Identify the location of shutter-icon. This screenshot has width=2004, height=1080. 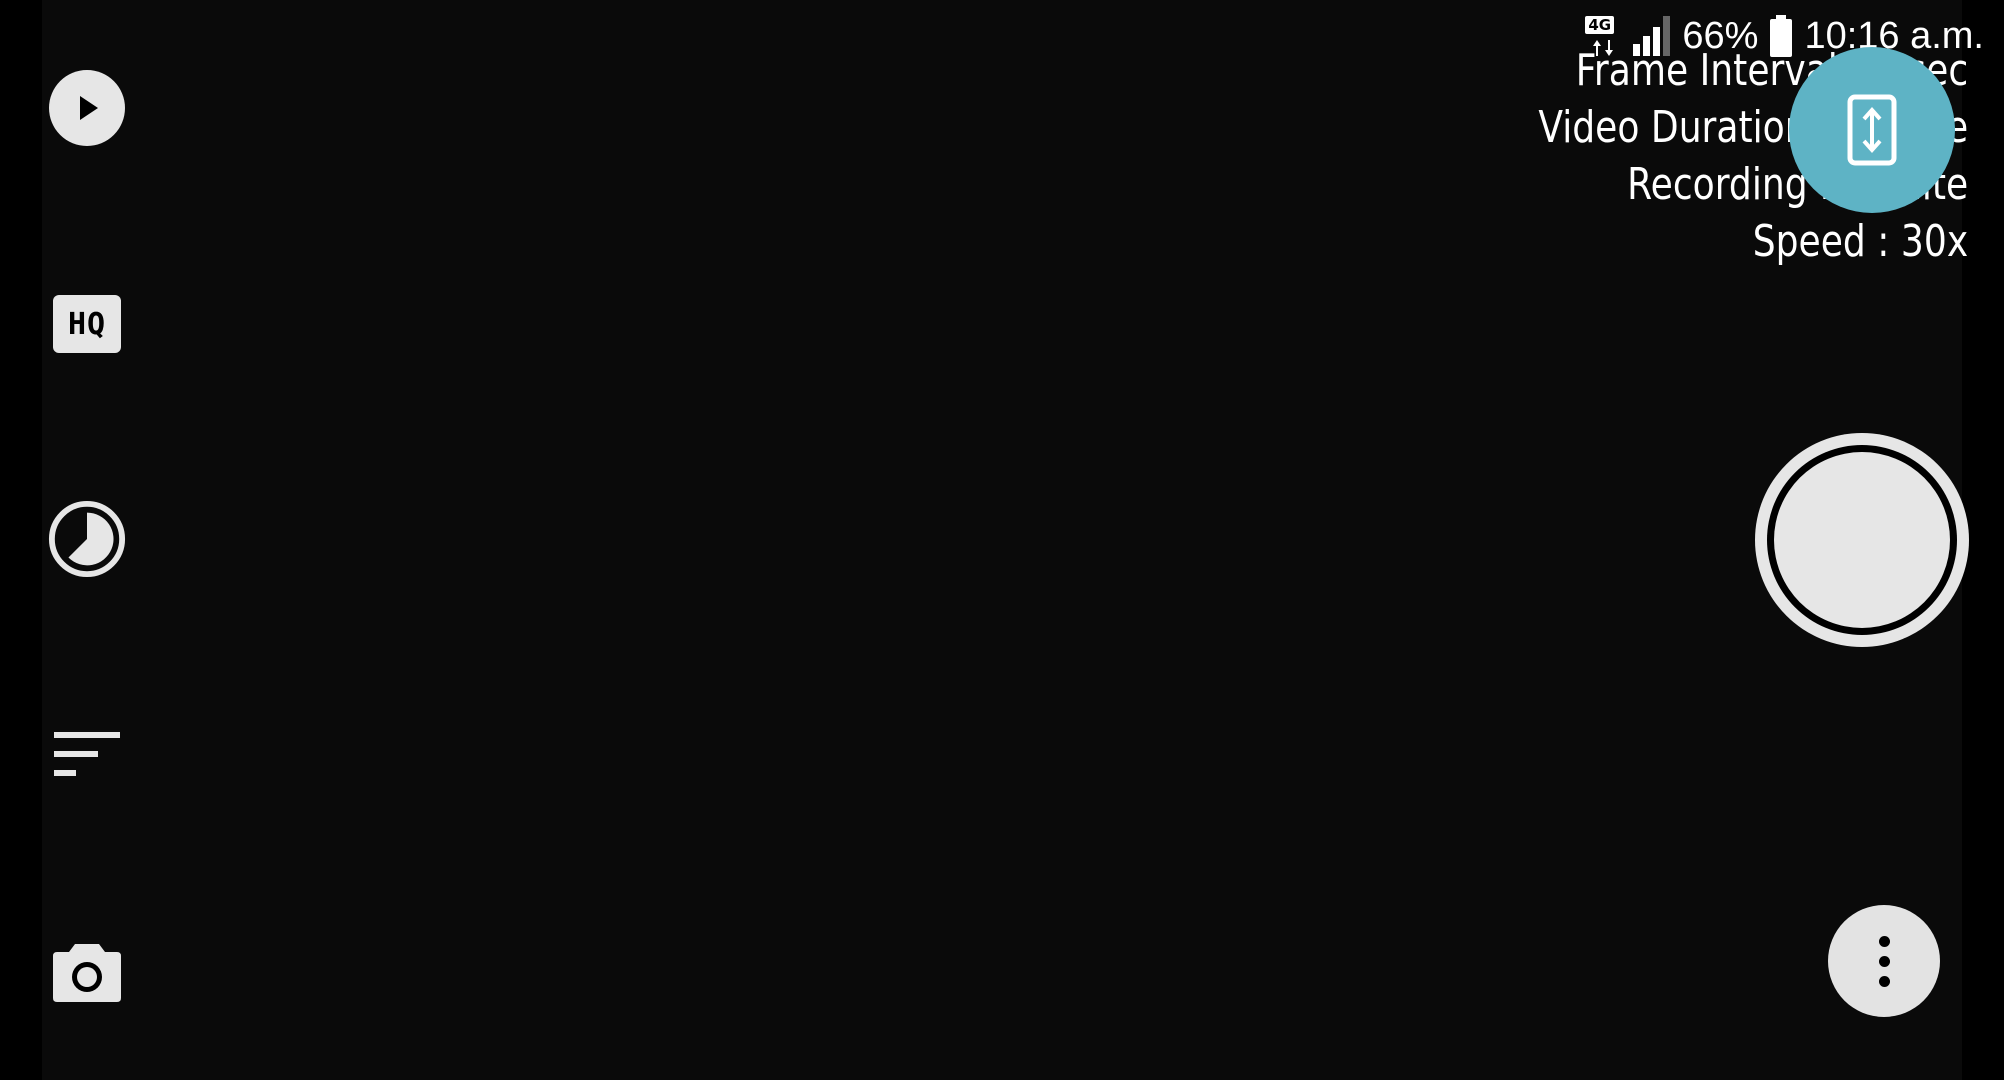
(1862, 540).